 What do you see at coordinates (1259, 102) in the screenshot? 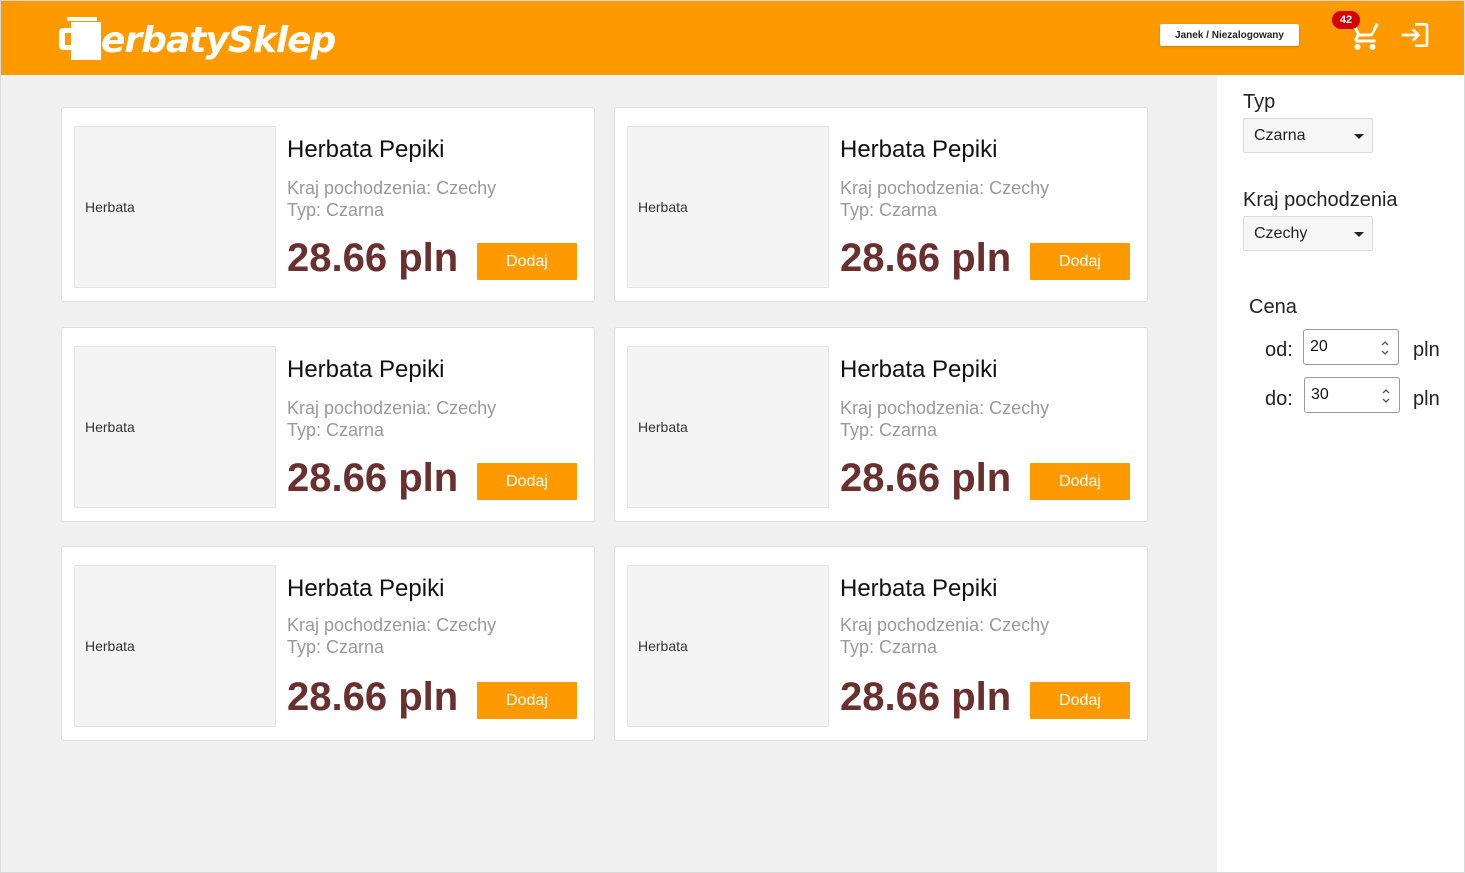
I see `type-filter-label: Typ` at bounding box center [1259, 102].